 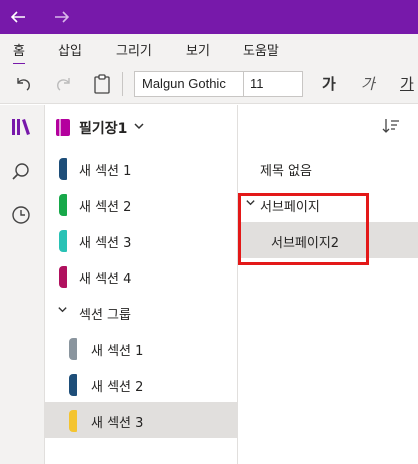 What do you see at coordinates (141, 312) in the screenshot?
I see `section-group: 섹션 그룹` at bounding box center [141, 312].